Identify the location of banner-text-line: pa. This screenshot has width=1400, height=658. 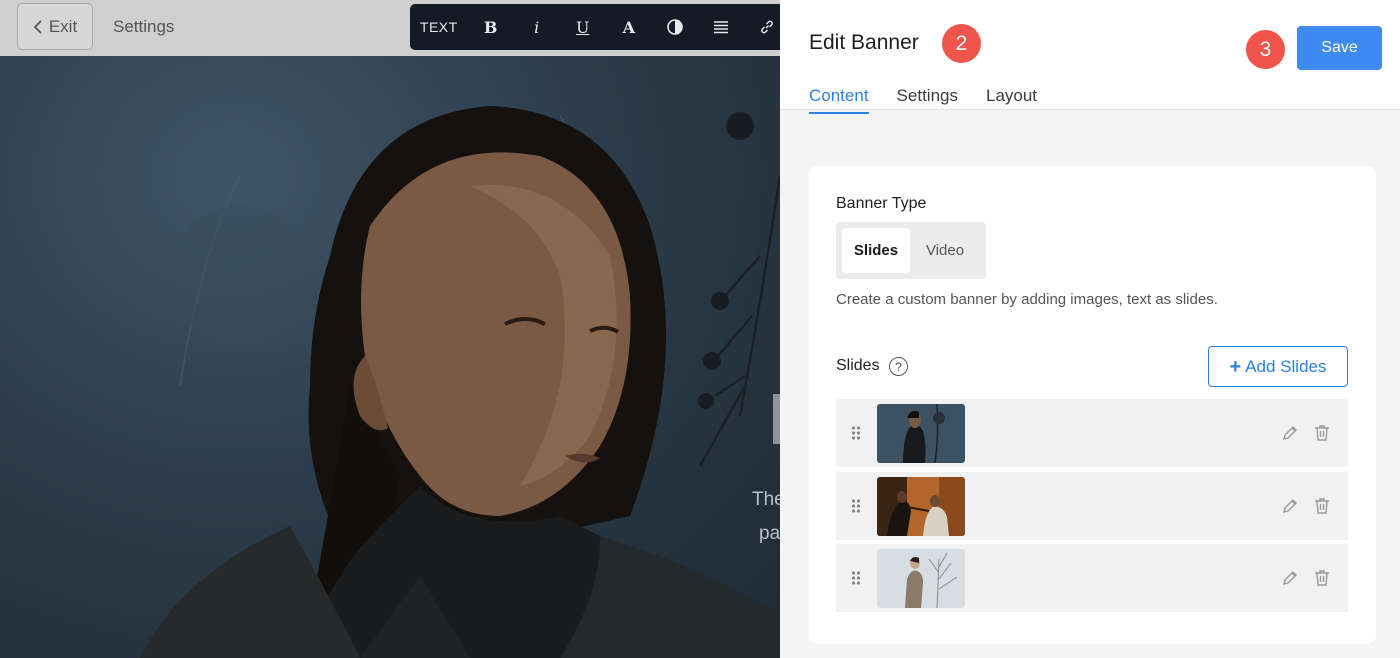
(769, 534).